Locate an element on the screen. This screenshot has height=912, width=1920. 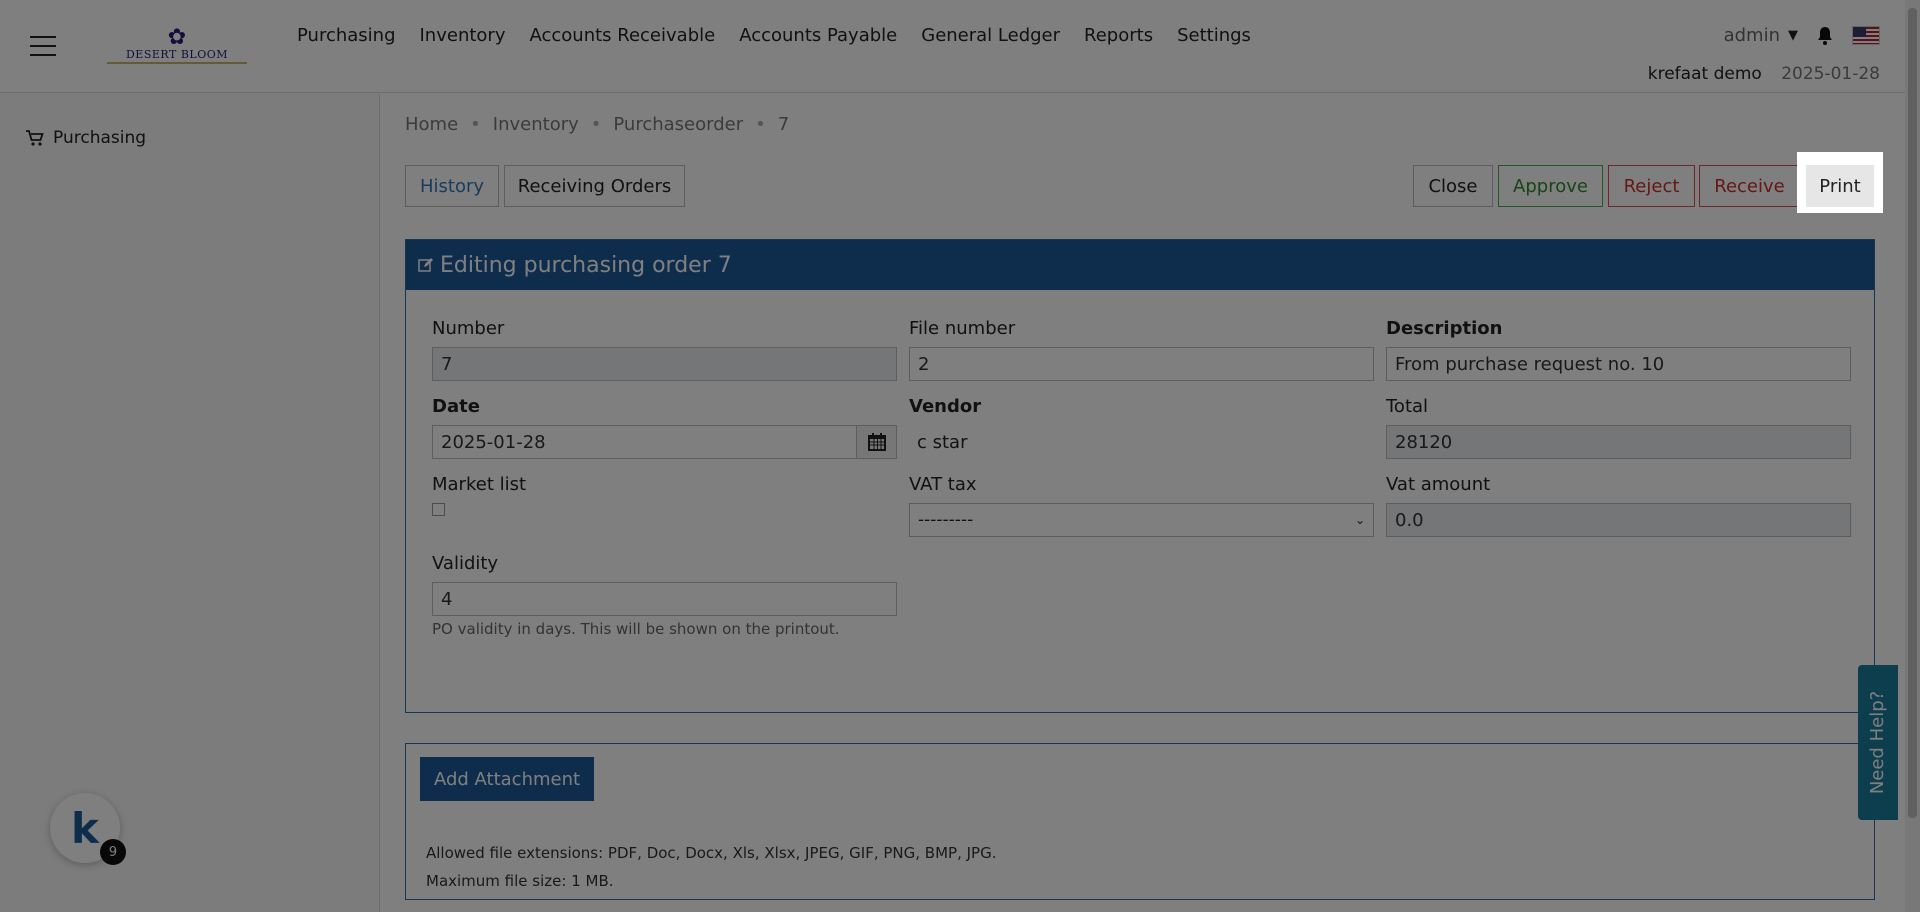
chat-widget-button: k 9 is located at coordinates (88, 829).